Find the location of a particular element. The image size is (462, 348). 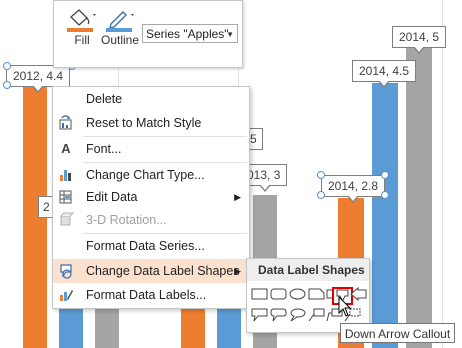

mini-toolbar: Fill Outline Series "Apples" ▼ is located at coordinates (148, 34).